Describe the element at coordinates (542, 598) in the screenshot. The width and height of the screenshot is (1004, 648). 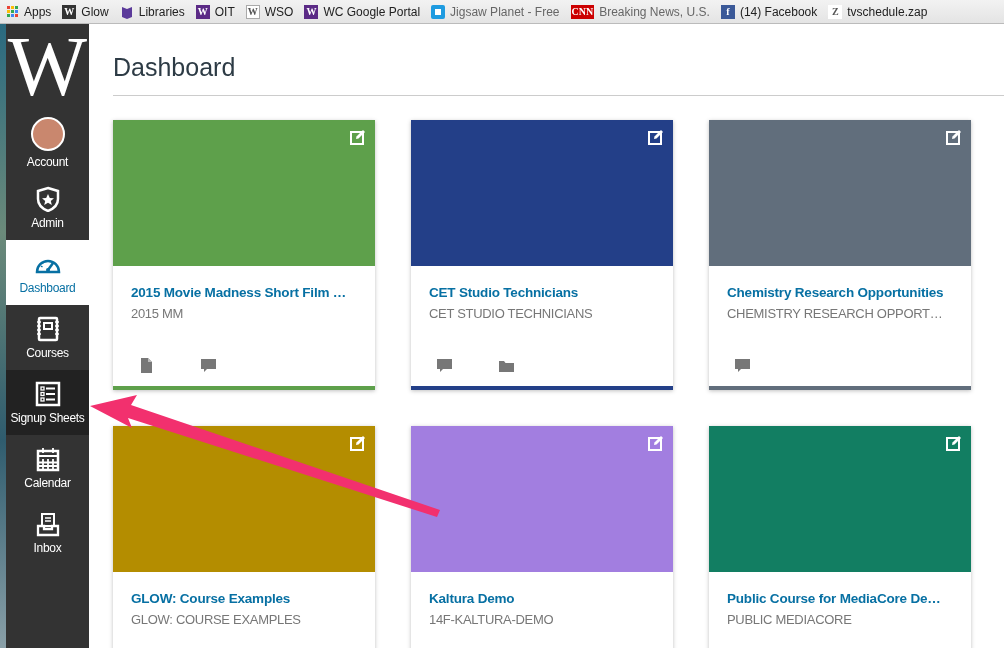
I see `course-title-link: Kaltura Demo` at that location.